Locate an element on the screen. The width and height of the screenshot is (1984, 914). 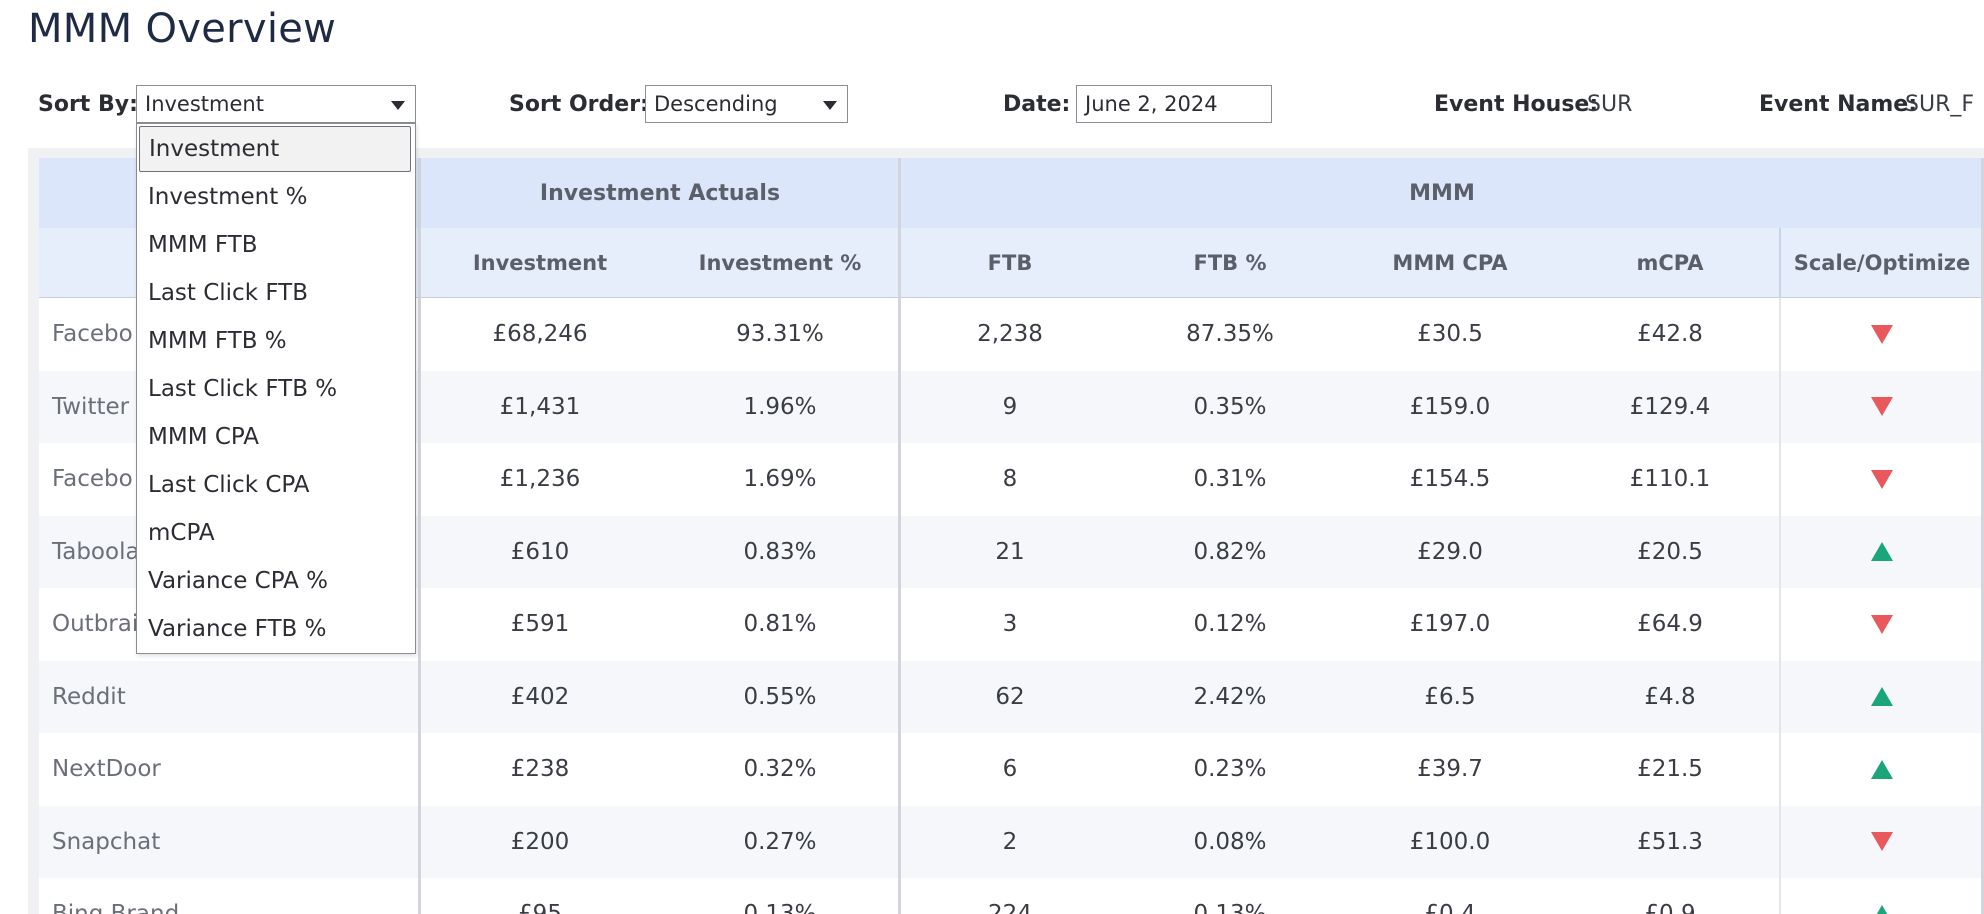
dropdown-option: Variance FTB % is located at coordinates (275, 629).